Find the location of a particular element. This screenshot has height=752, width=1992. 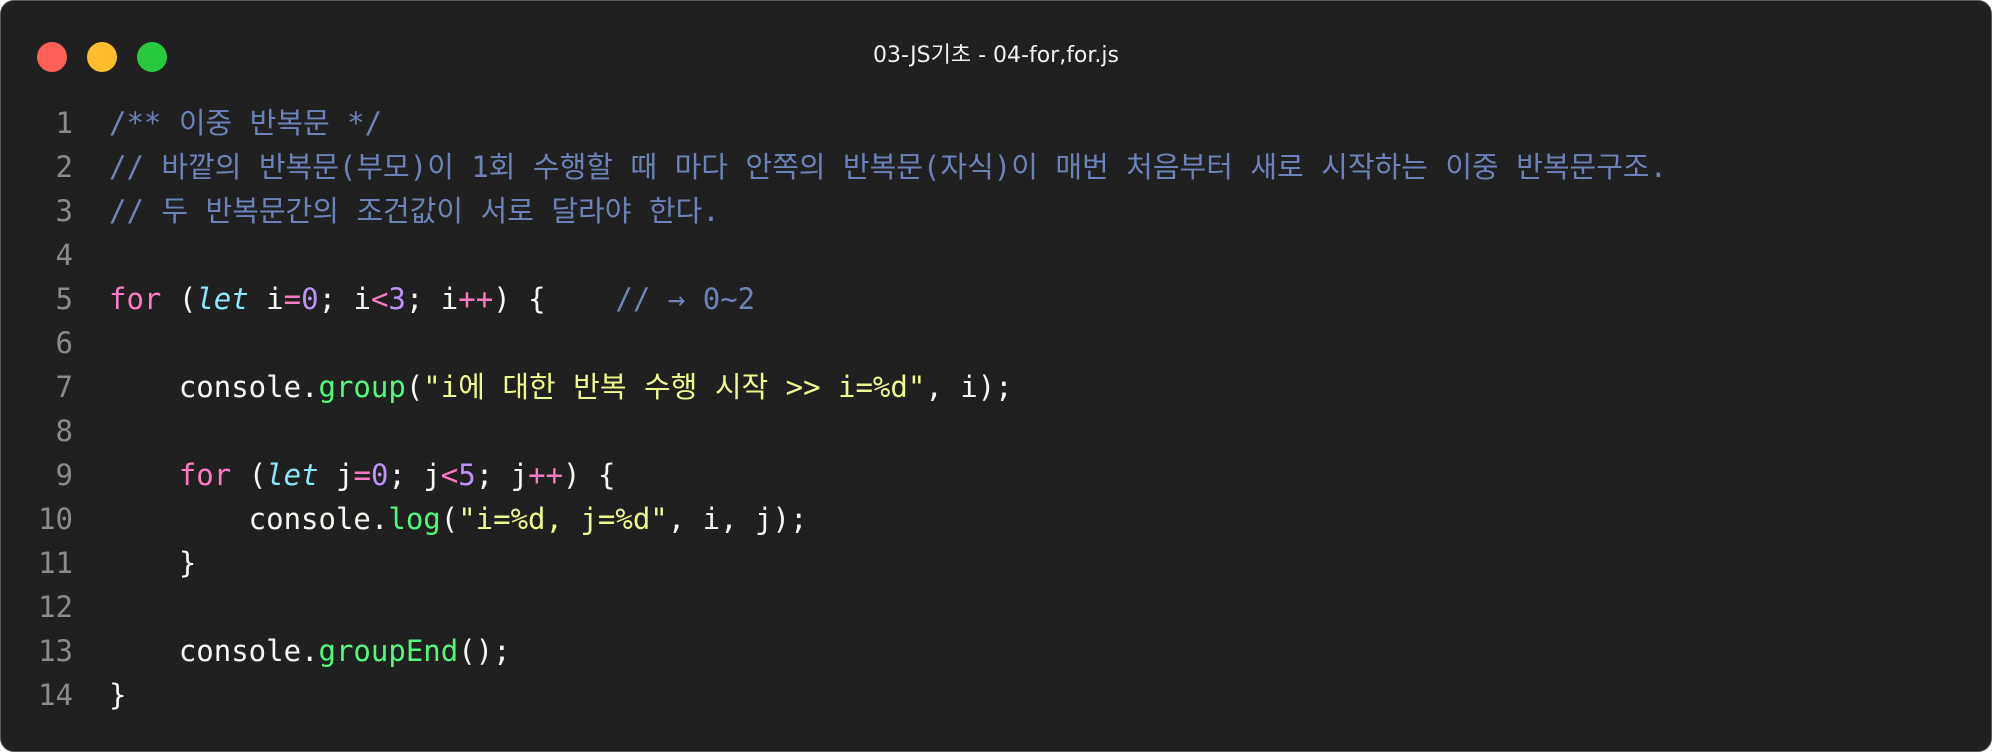

code-token-string: "i=%d, j=%d" is located at coordinates (563, 519).